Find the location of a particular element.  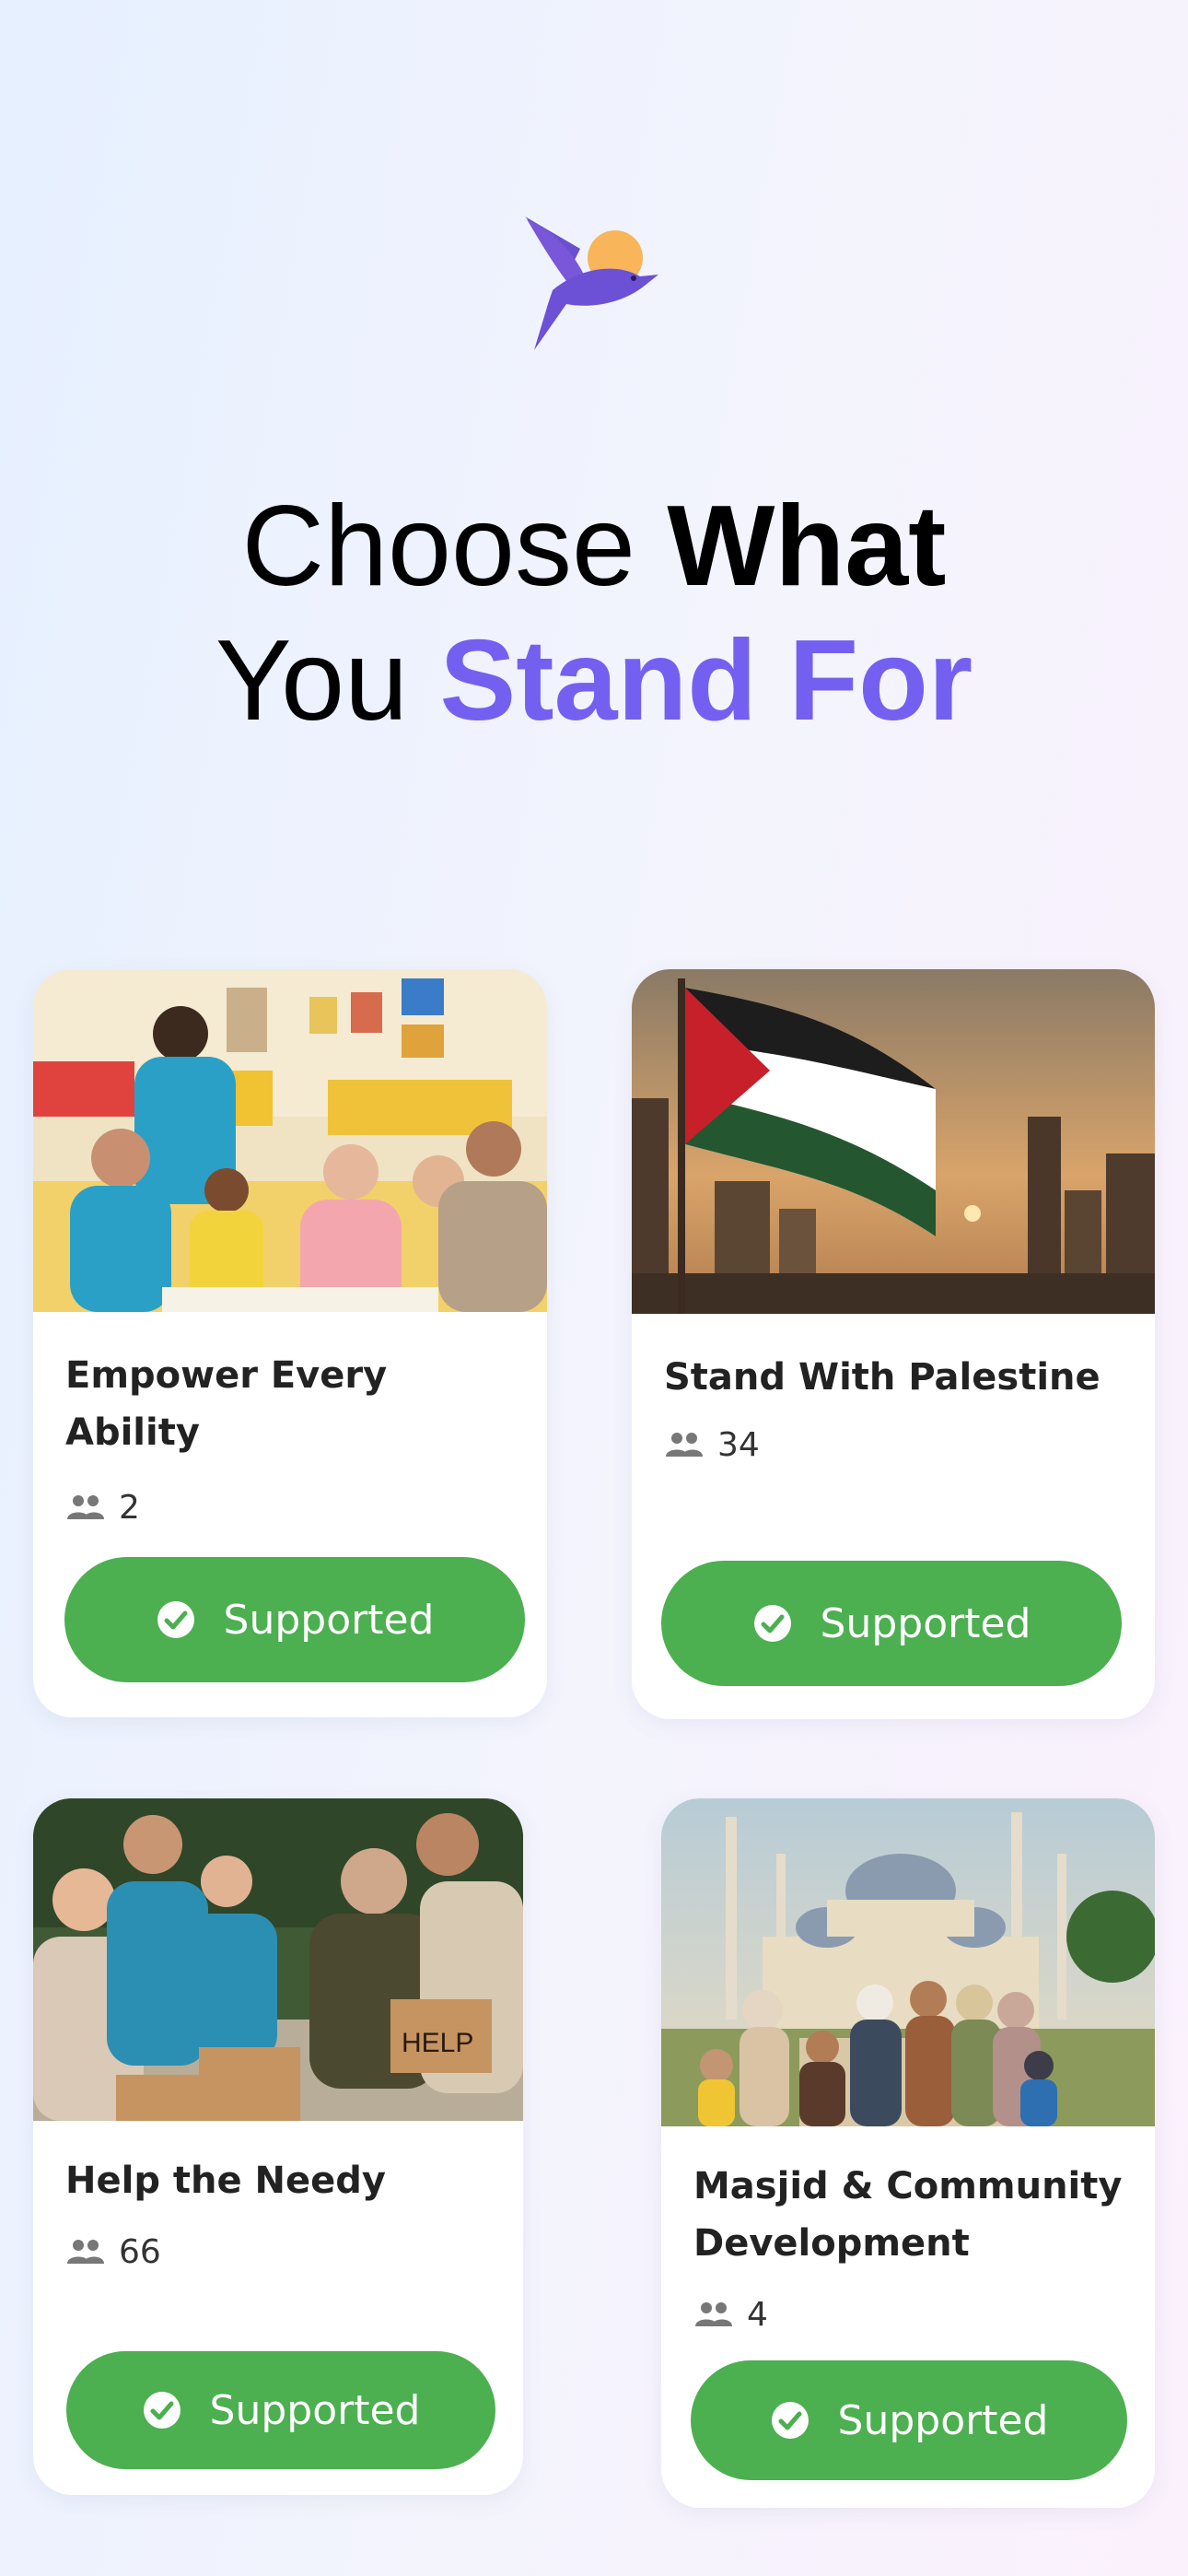

headline-what: What is located at coordinates (807, 546).